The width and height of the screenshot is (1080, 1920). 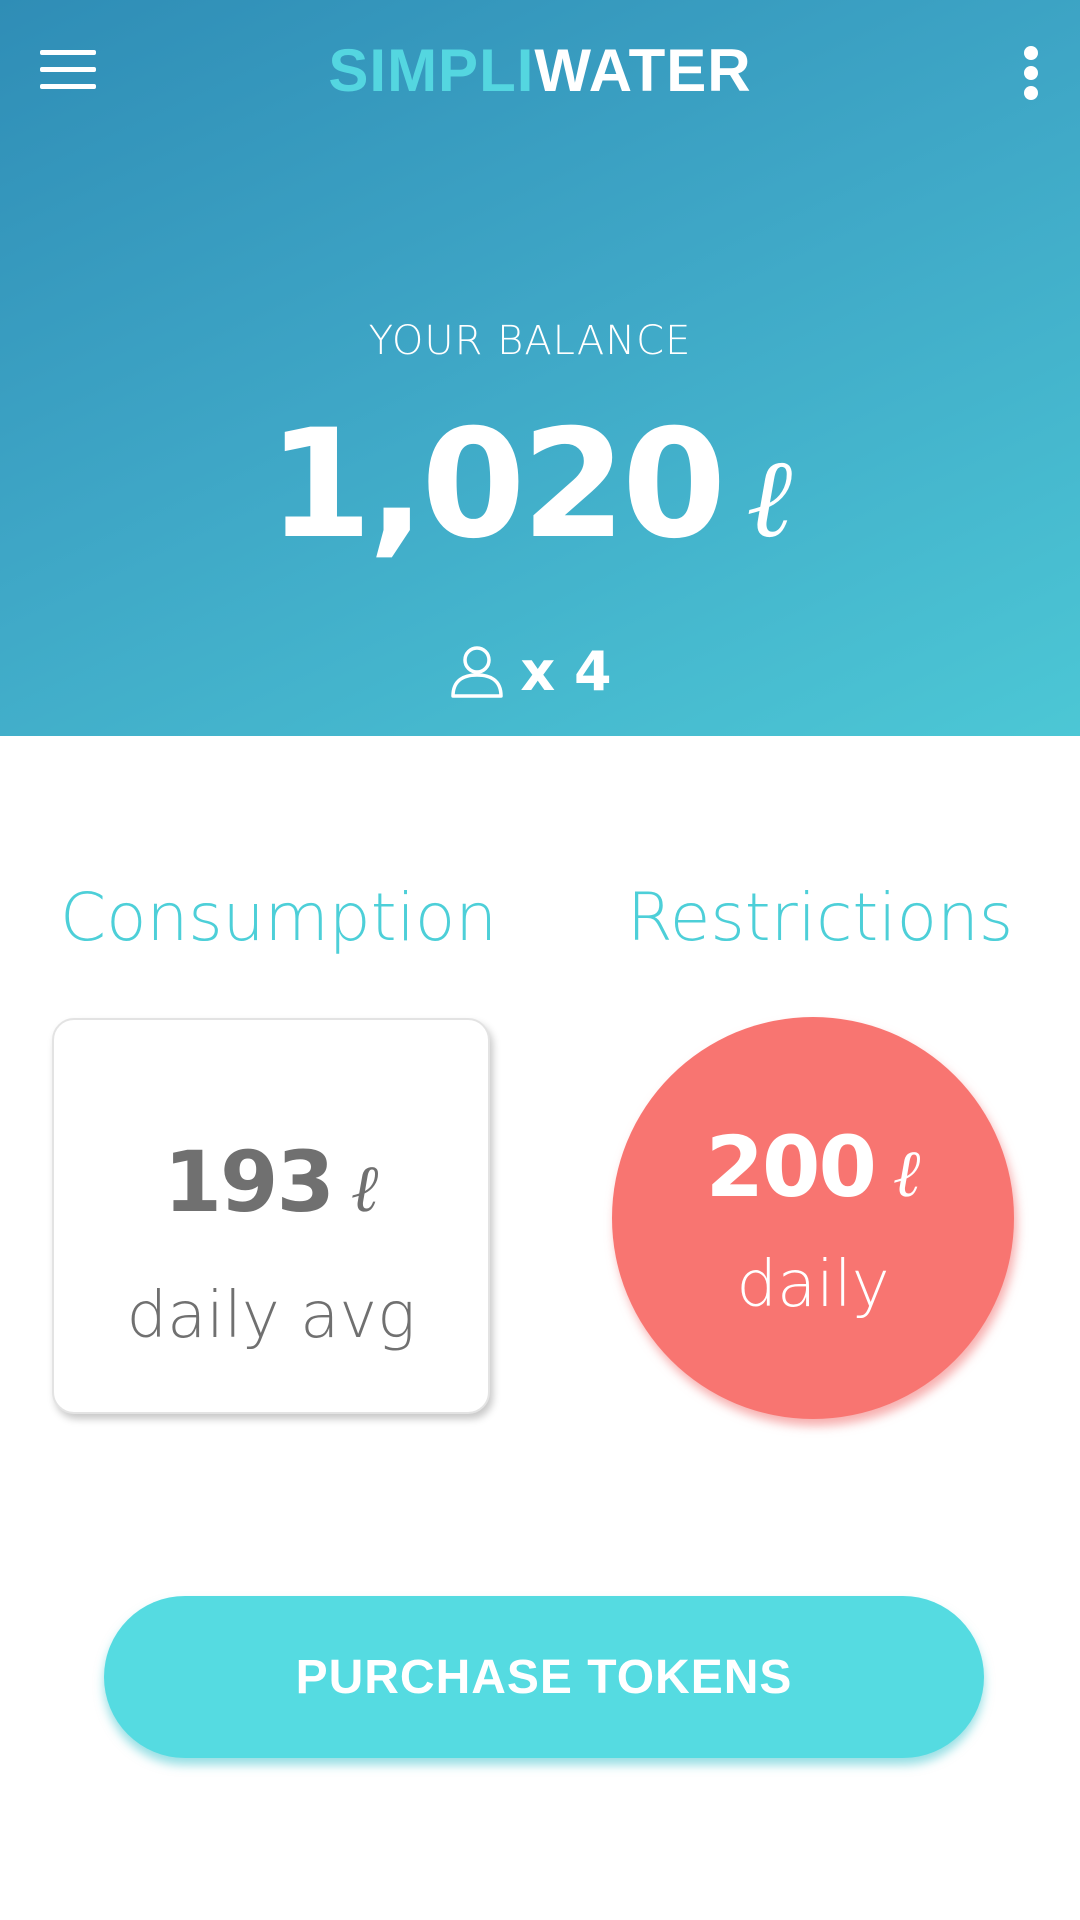 What do you see at coordinates (820, 917) in the screenshot?
I see `restrictions-heading: Restrictions` at bounding box center [820, 917].